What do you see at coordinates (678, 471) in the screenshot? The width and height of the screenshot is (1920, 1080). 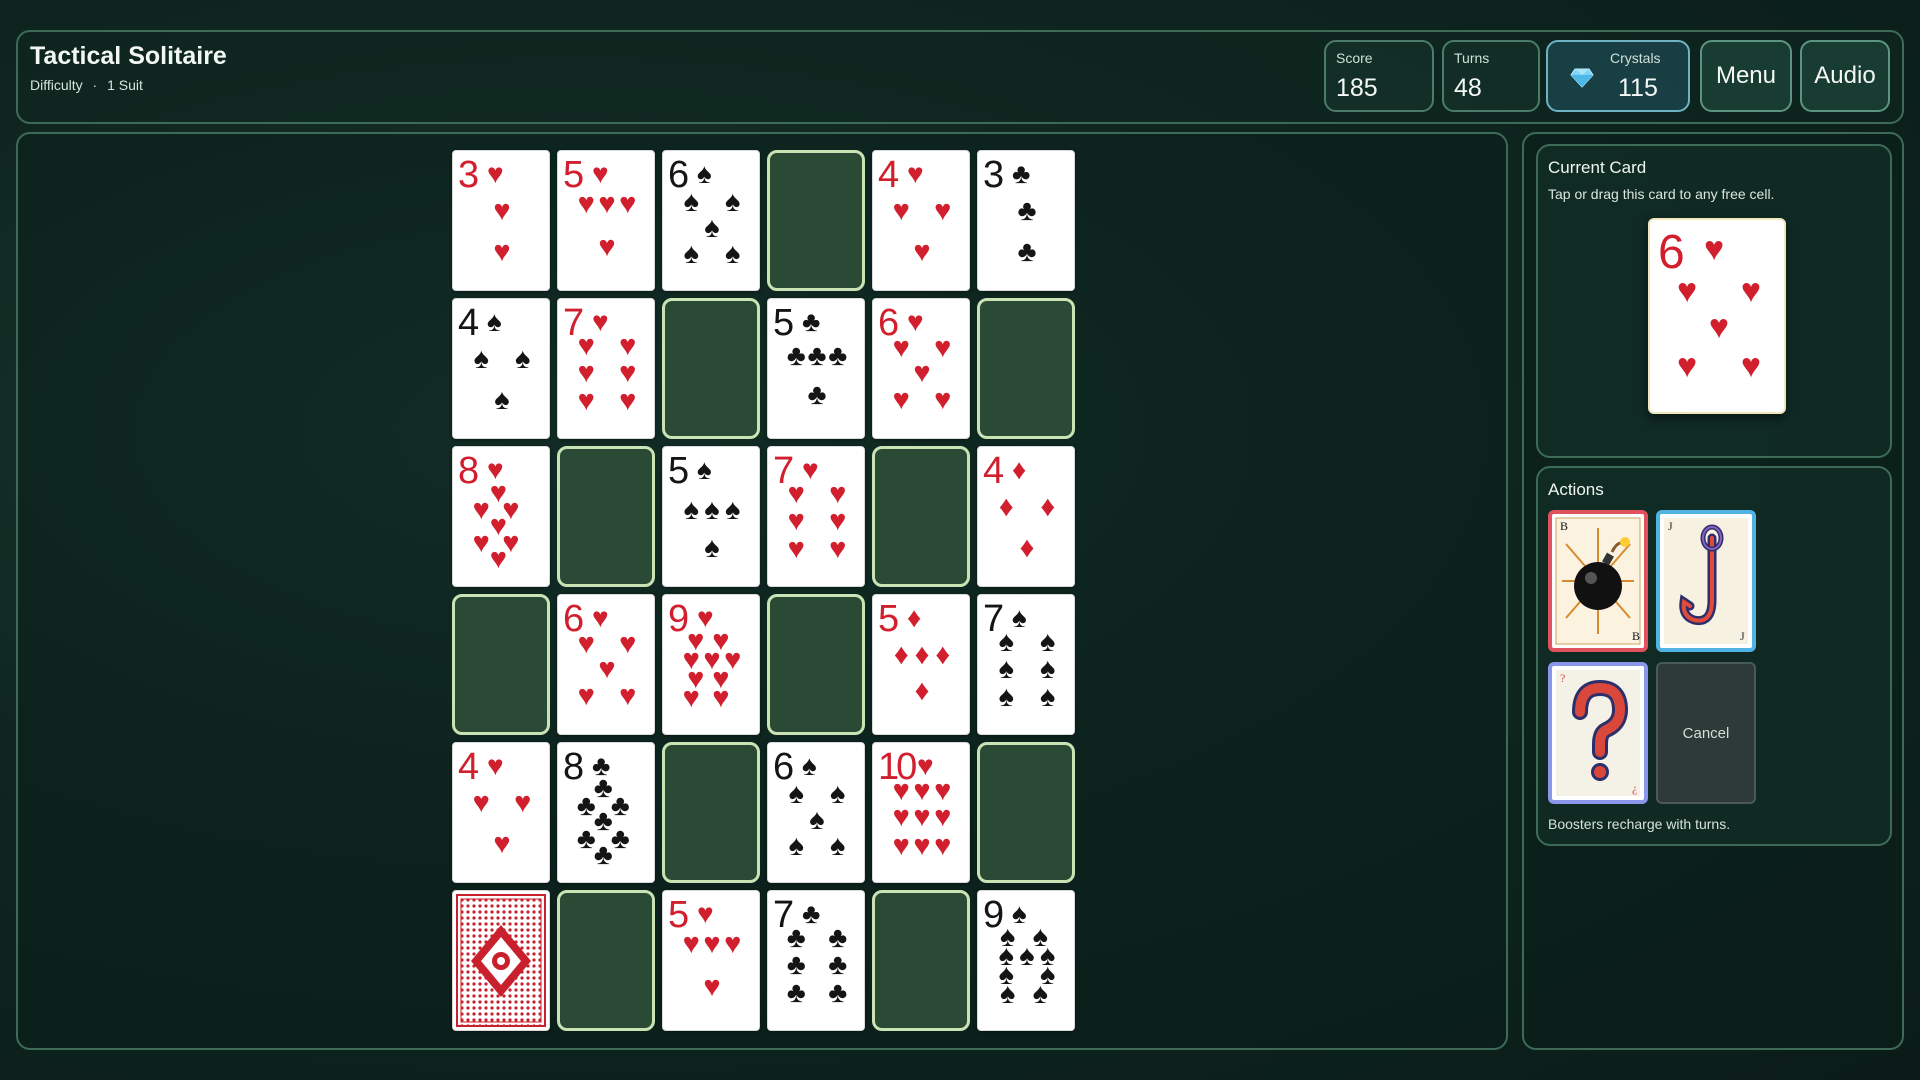 I see `card-rank: 5` at bounding box center [678, 471].